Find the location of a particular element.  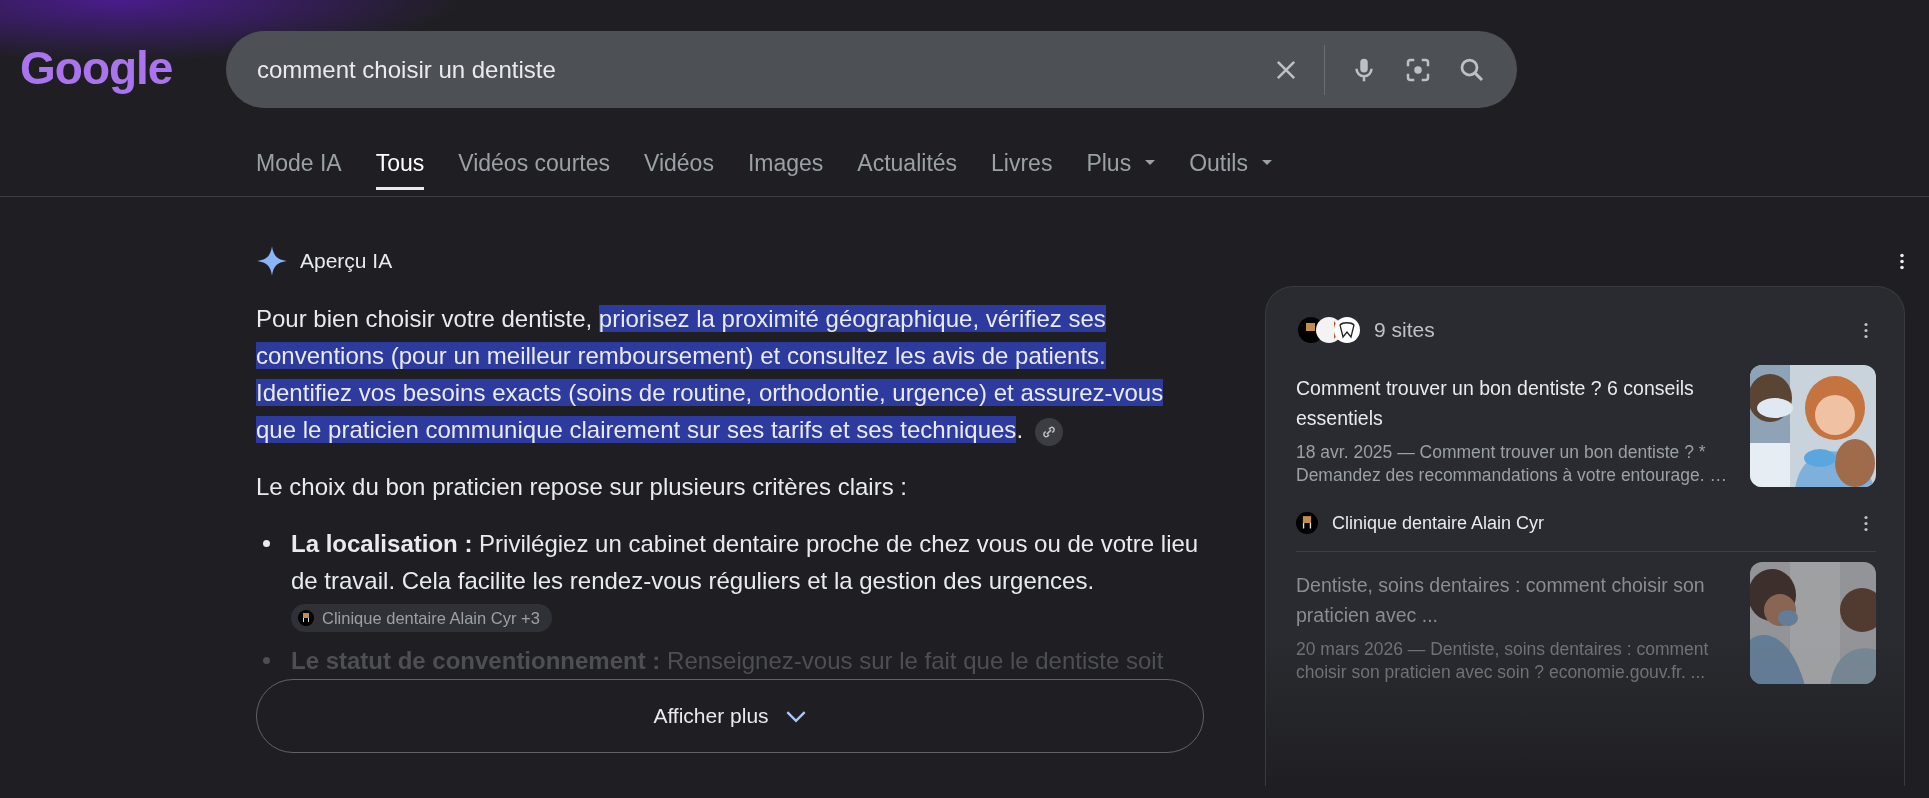

search-field: comment choisir un dentiste is located at coordinates (871, 69).